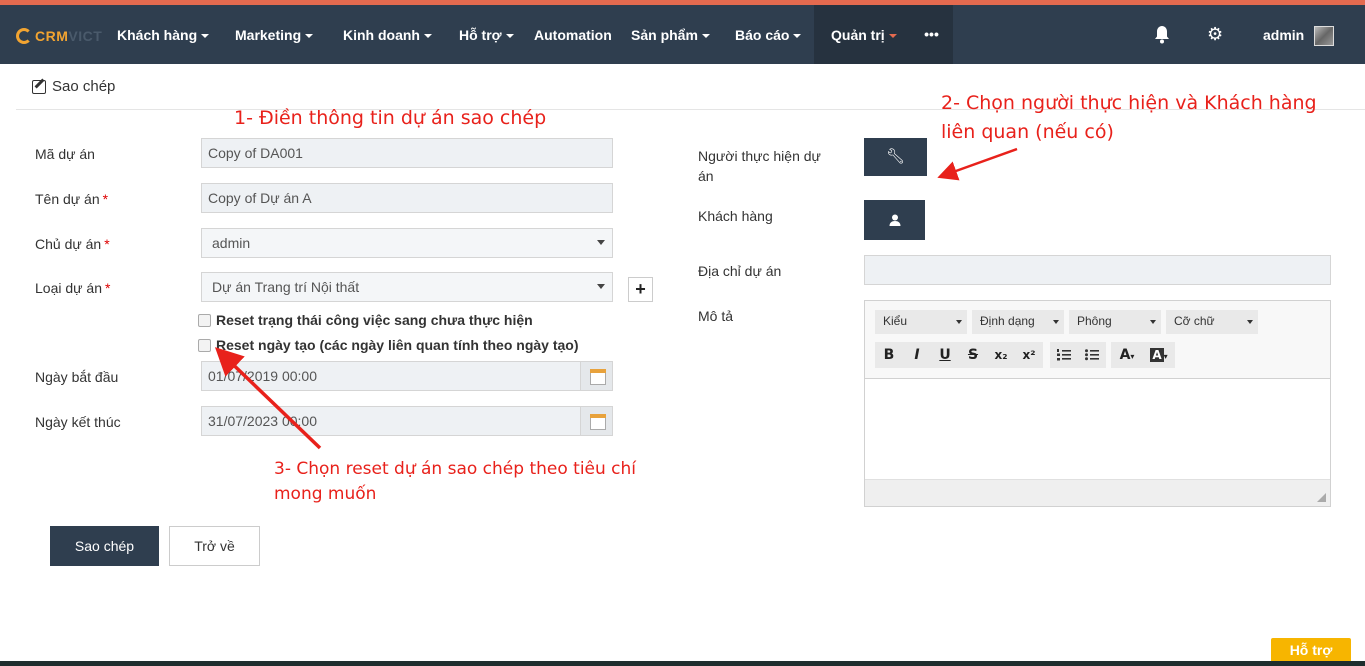  Describe the element at coordinates (759, 166) in the screenshot. I see `assignee-label: Người thực hiện dự án` at that location.